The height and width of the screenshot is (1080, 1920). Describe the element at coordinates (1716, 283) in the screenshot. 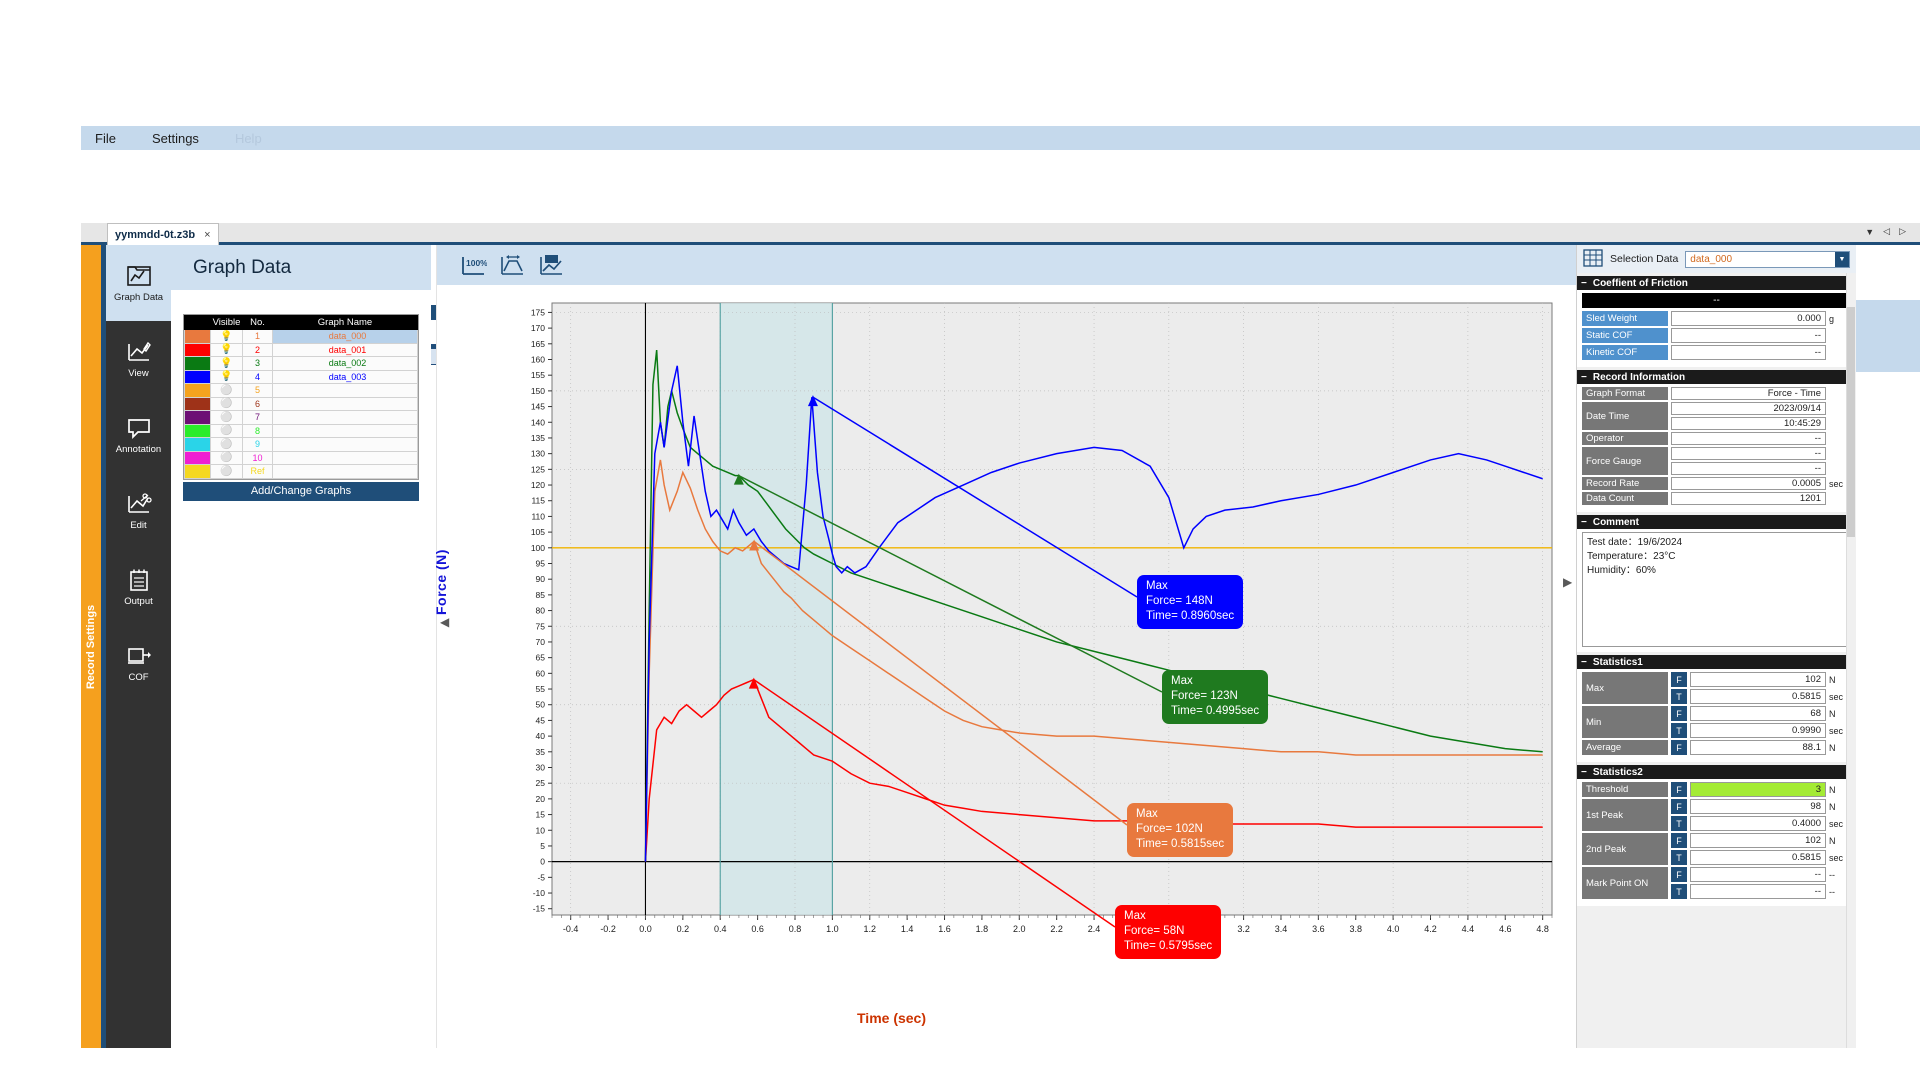

I see `section-cof: − Coeffient of Friction` at that location.